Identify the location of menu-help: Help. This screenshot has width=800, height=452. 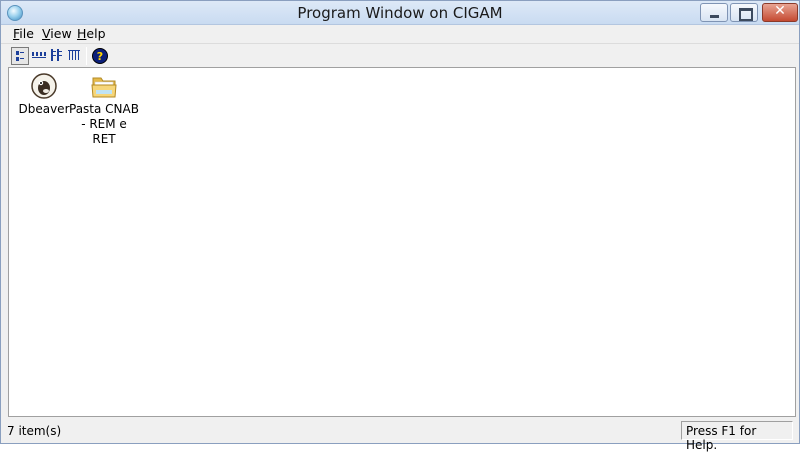
(91, 33).